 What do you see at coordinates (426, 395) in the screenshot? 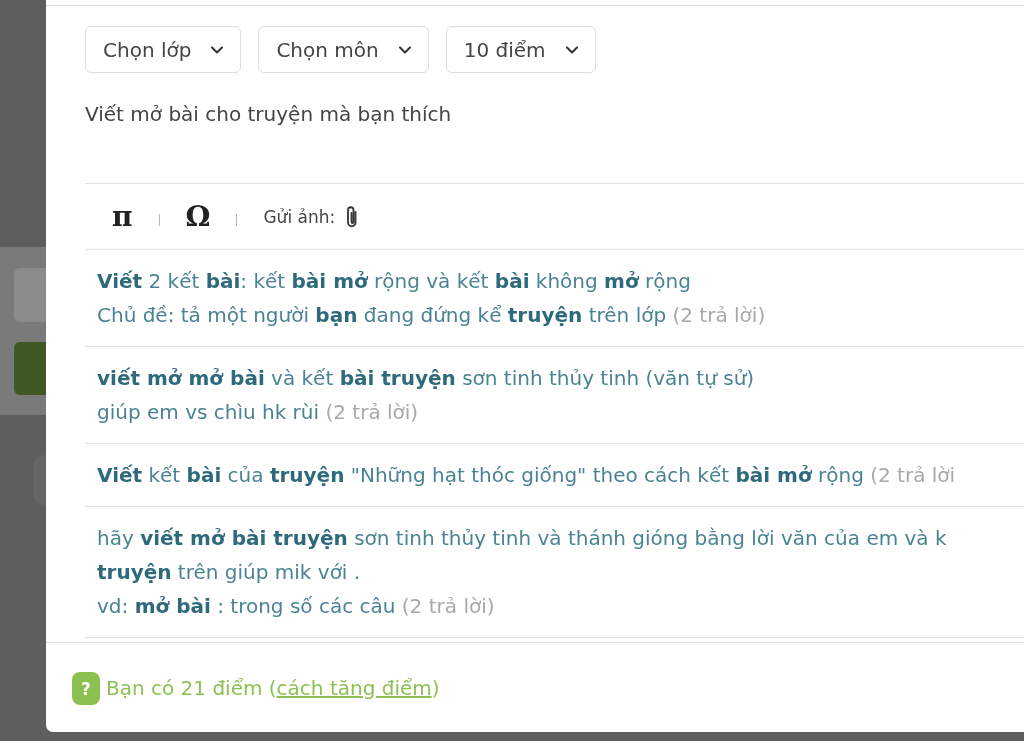
I see `suggestion-link: viết mở mở bài và kết bài truyện sơn tinh thủy tinh (văn tự sử) giúp em vs chìu hk rùi (2 trả lời)` at bounding box center [426, 395].